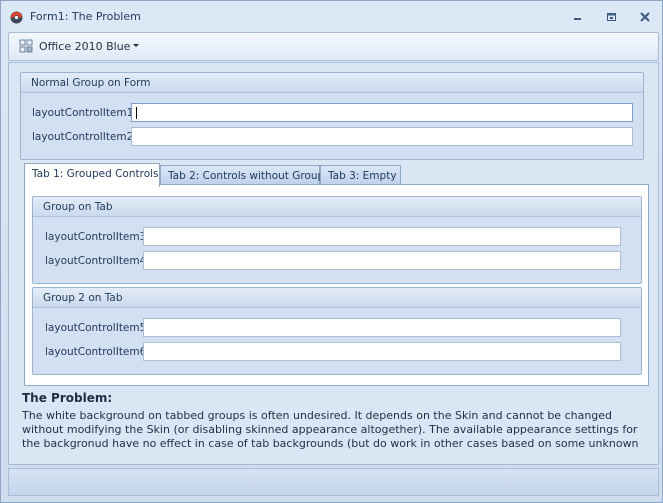 The width and height of the screenshot is (663, 503). I want to click on skin-selector-label: Office 2010 Blue, so click(84, 46).